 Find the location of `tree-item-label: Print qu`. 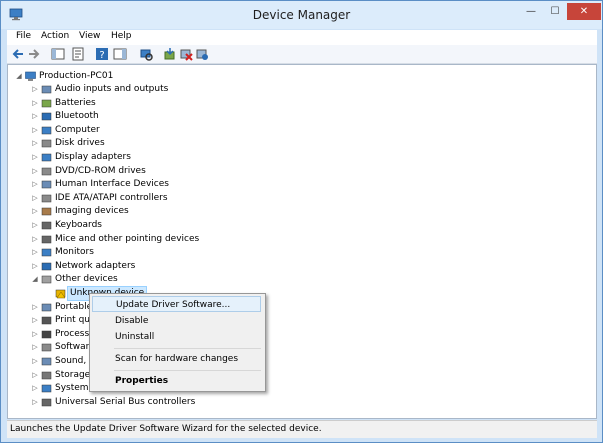

tree-item-label: Print qu is located at coordinates (72, 320).